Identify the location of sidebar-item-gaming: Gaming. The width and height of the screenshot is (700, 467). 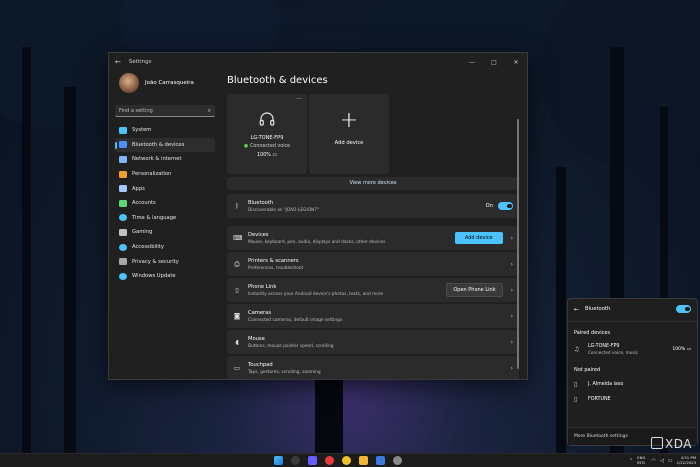
(165, 232).